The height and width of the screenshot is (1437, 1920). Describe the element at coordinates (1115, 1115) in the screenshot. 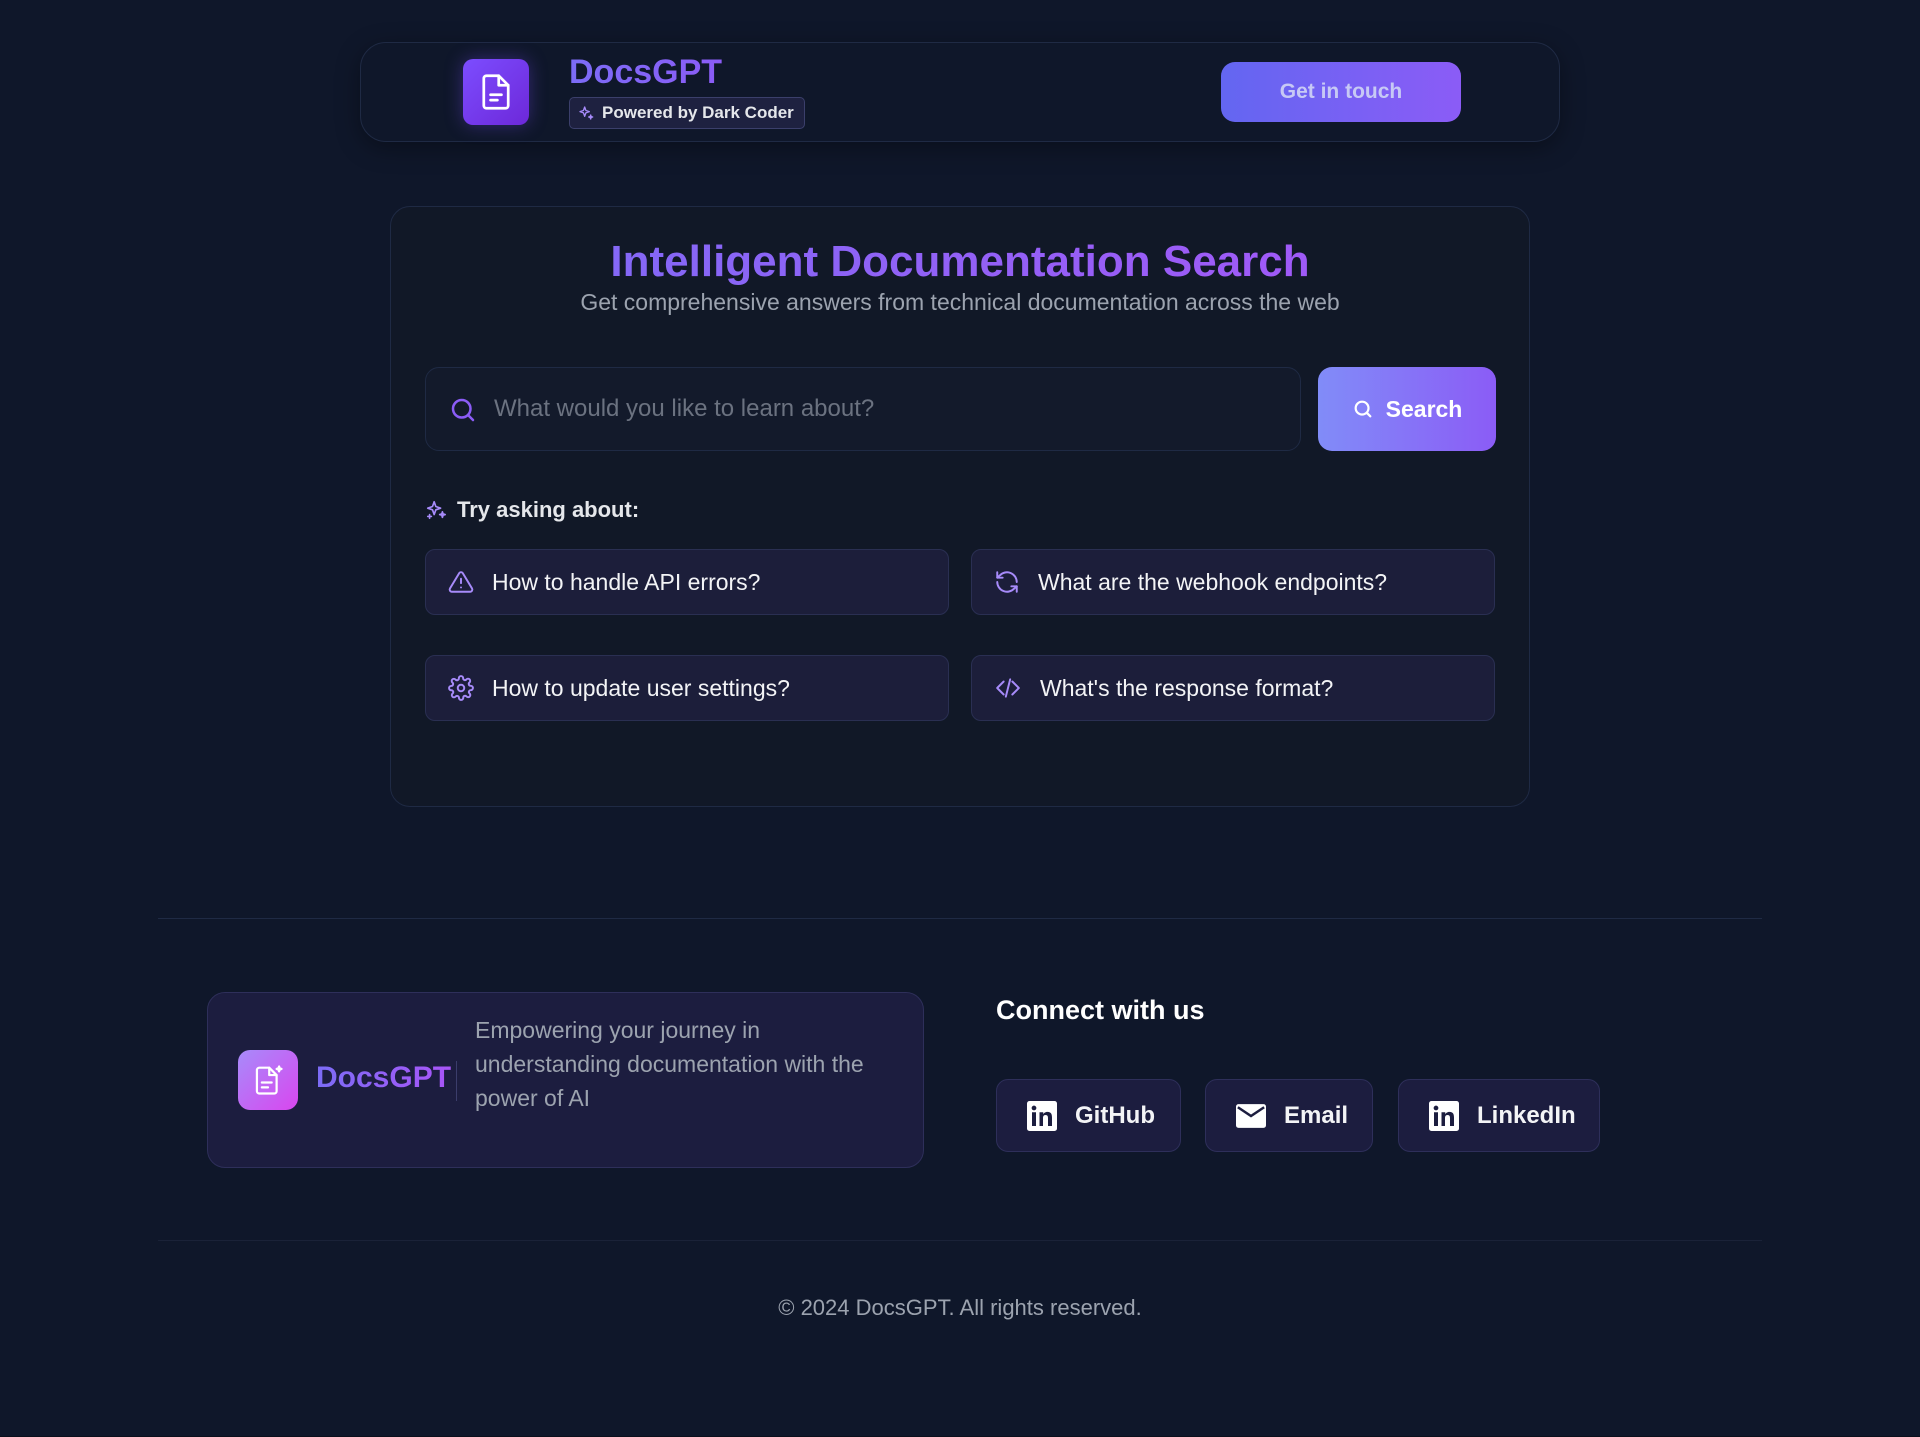

I see `github-label: GitHub` at that location.